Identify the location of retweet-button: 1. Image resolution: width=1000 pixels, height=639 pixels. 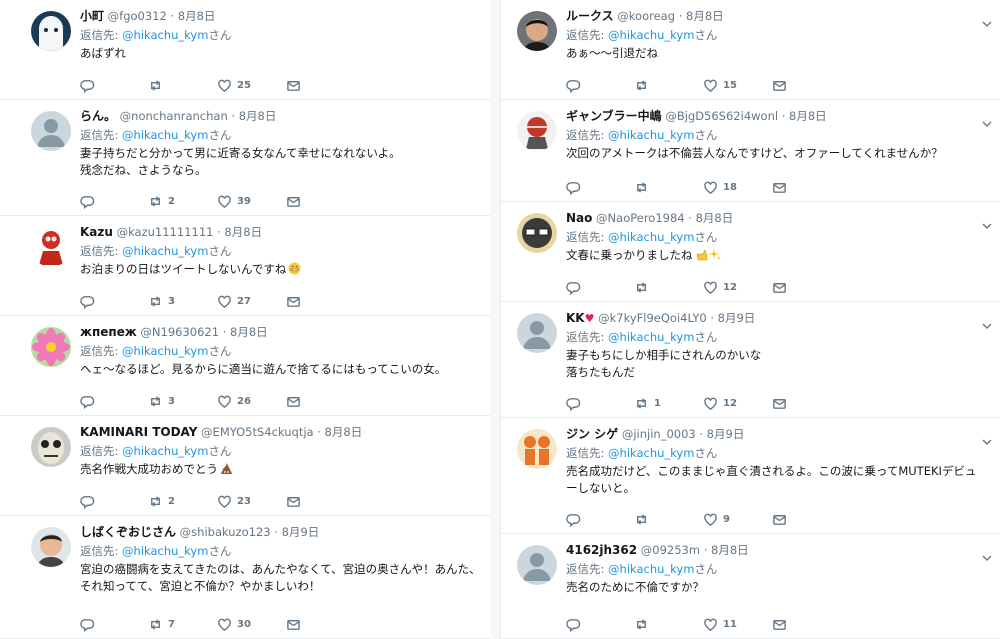
(647, 403).